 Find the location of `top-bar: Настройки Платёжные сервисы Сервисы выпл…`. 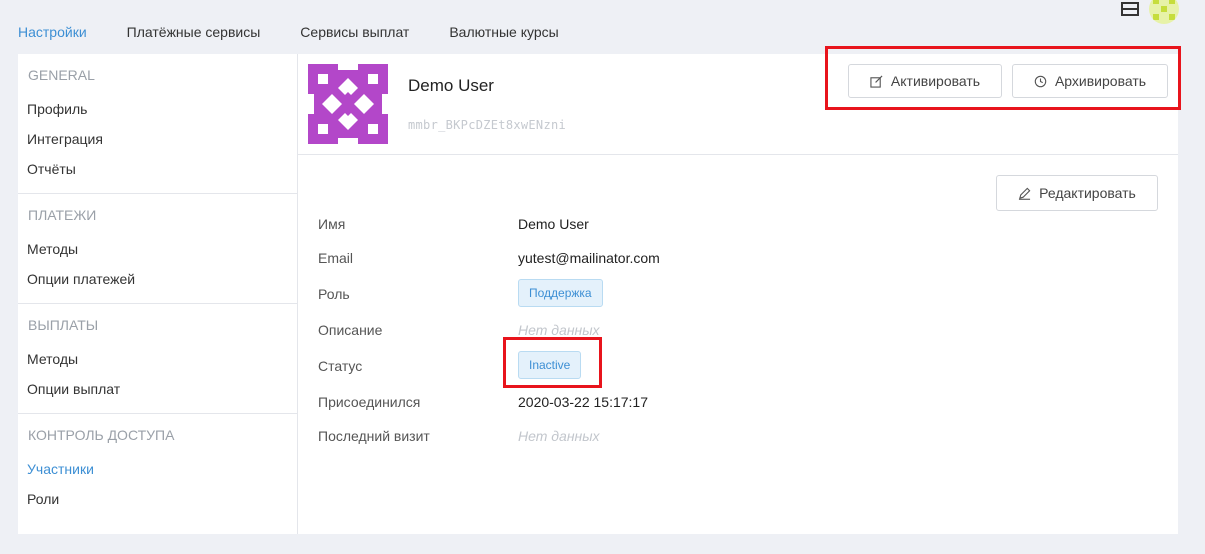

top-bar: Настройки Платёжные сервисы Сервисы выпл… is located at coordinates (602, 28).